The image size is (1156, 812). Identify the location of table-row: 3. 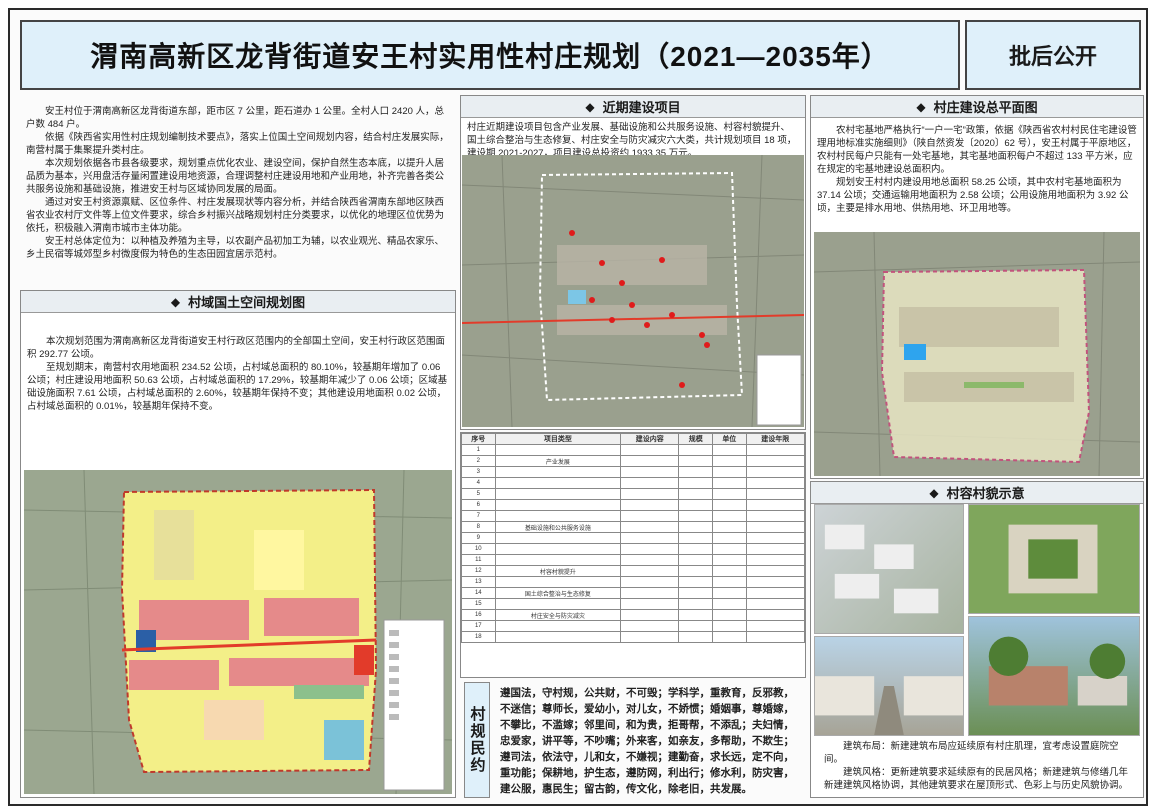
(633, 472).